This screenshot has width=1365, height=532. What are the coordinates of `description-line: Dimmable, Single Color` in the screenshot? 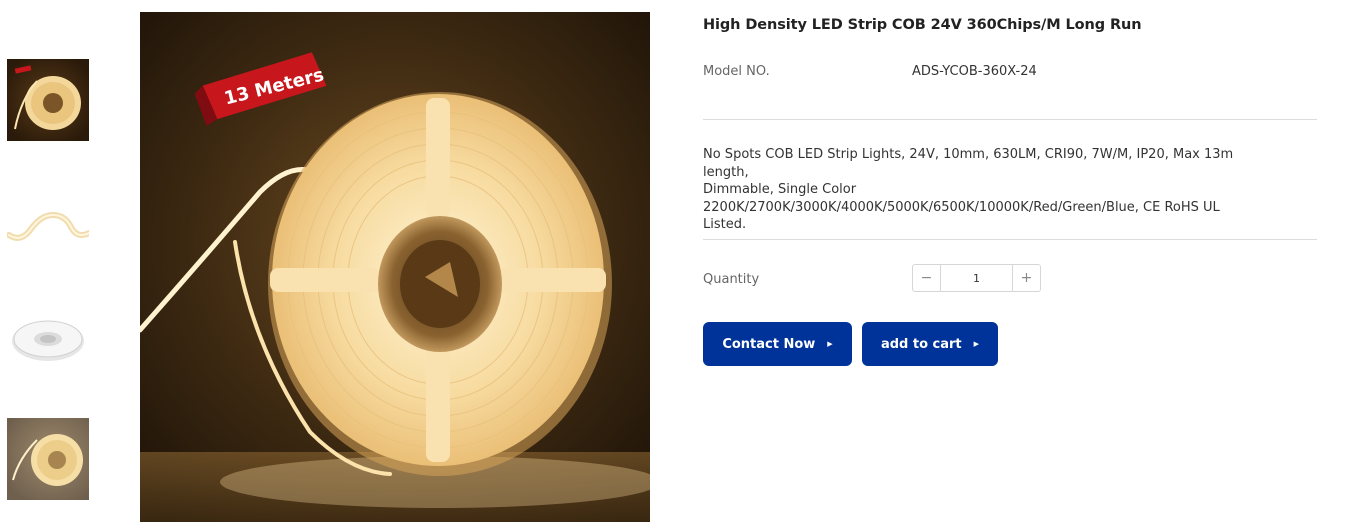 It's located at (780, 189).